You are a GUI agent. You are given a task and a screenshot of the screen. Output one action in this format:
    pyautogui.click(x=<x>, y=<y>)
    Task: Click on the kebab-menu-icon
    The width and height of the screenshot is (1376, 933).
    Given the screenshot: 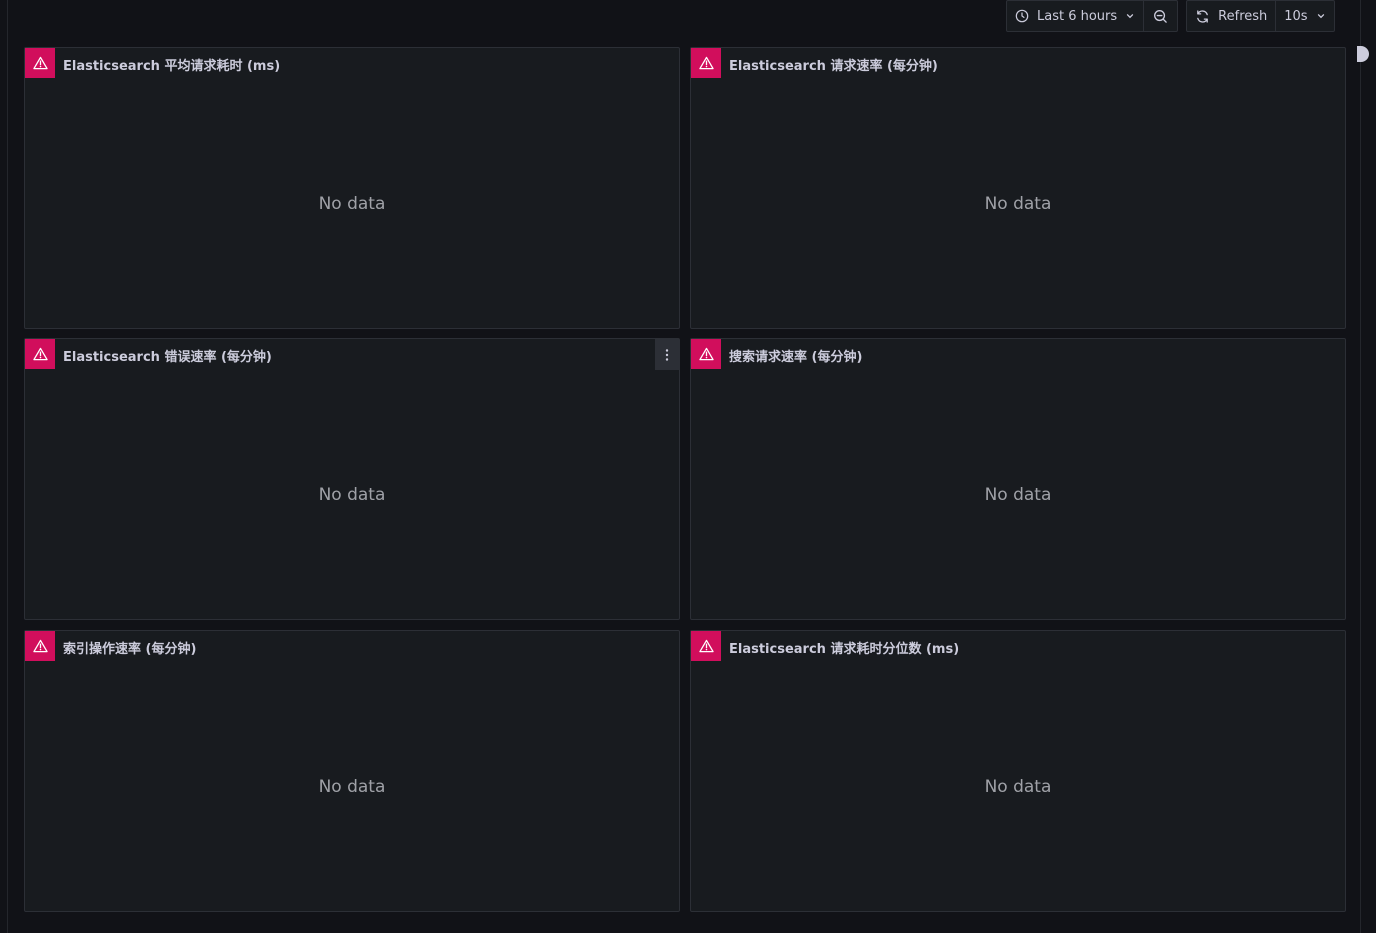 What is the action you would take?
    pyautogui.click(x=667, y=354)
    